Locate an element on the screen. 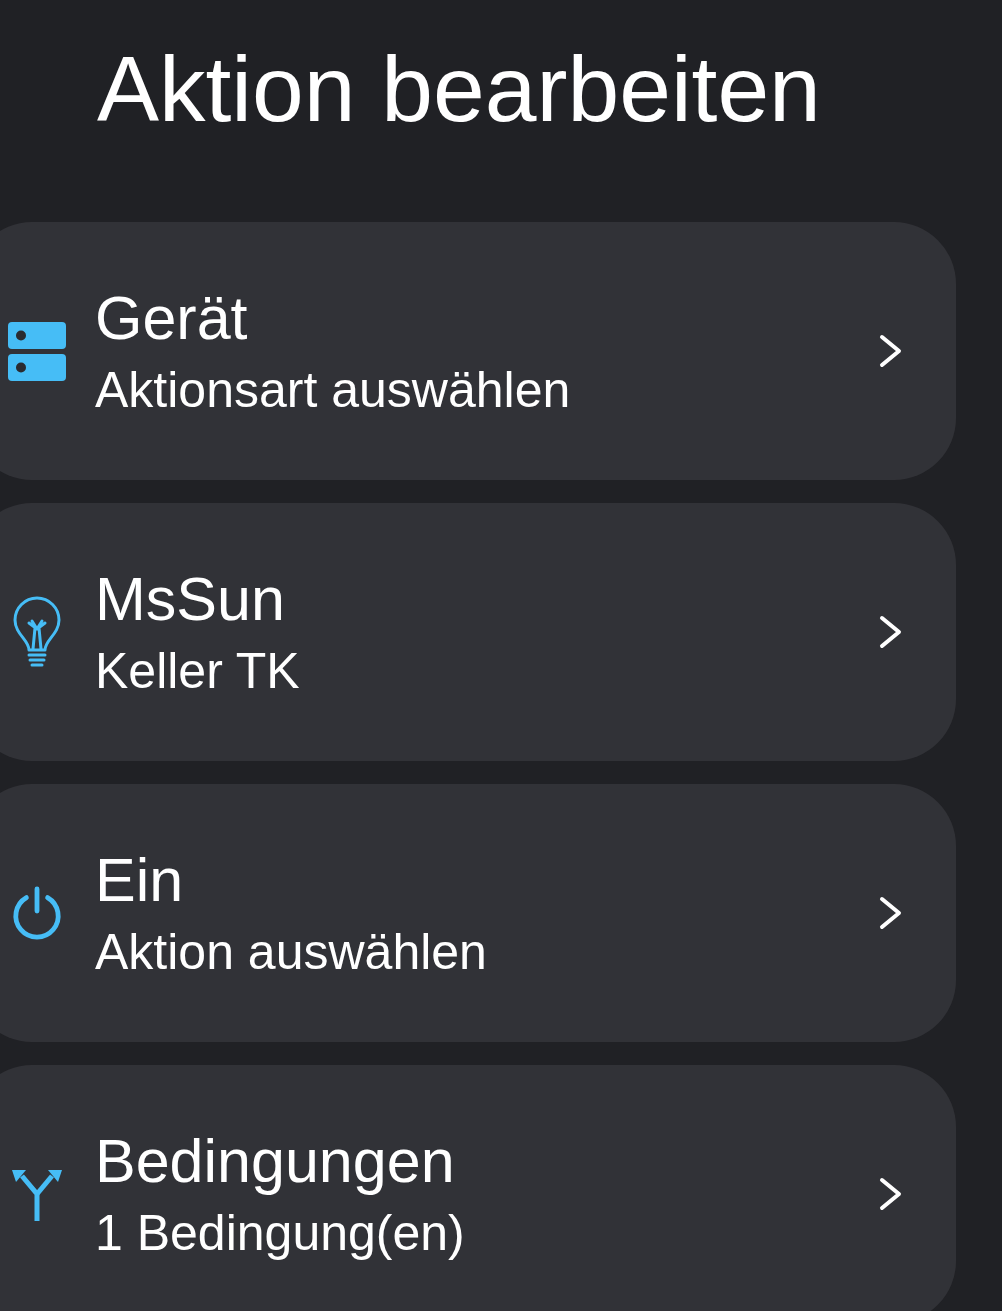  card-title: Bedingungen is located at coordinates (275, 1161).